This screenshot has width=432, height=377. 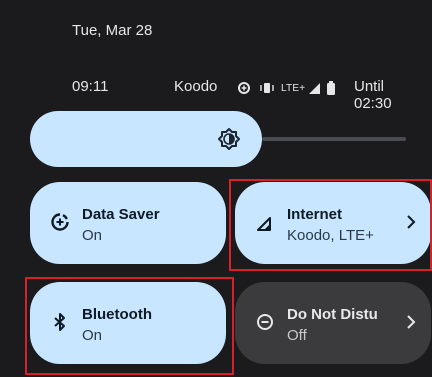 I want to click on status-icons: LTE+, so click(x=286, y=88).